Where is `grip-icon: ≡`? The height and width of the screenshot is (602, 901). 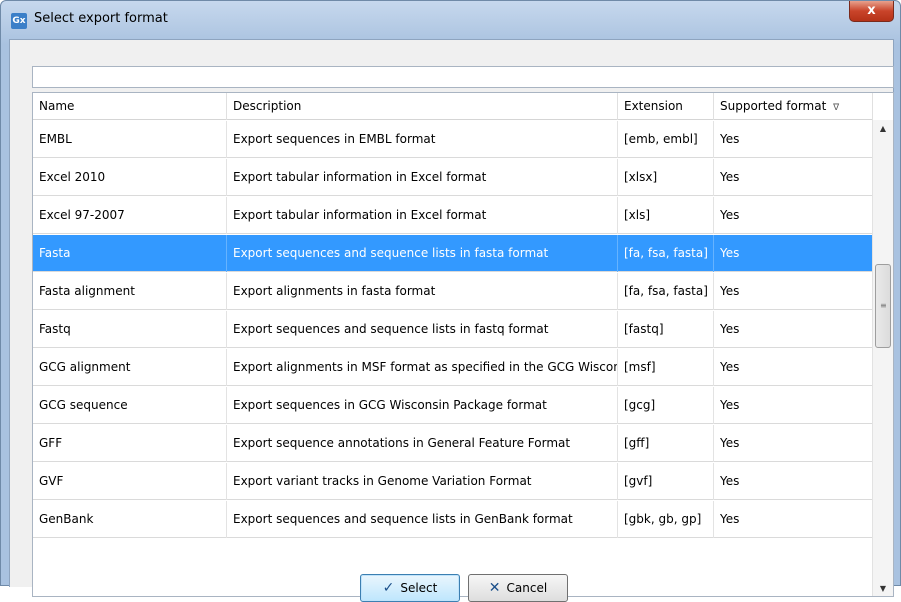
grip-icon: ≡ is located at coordinates (883, 305).